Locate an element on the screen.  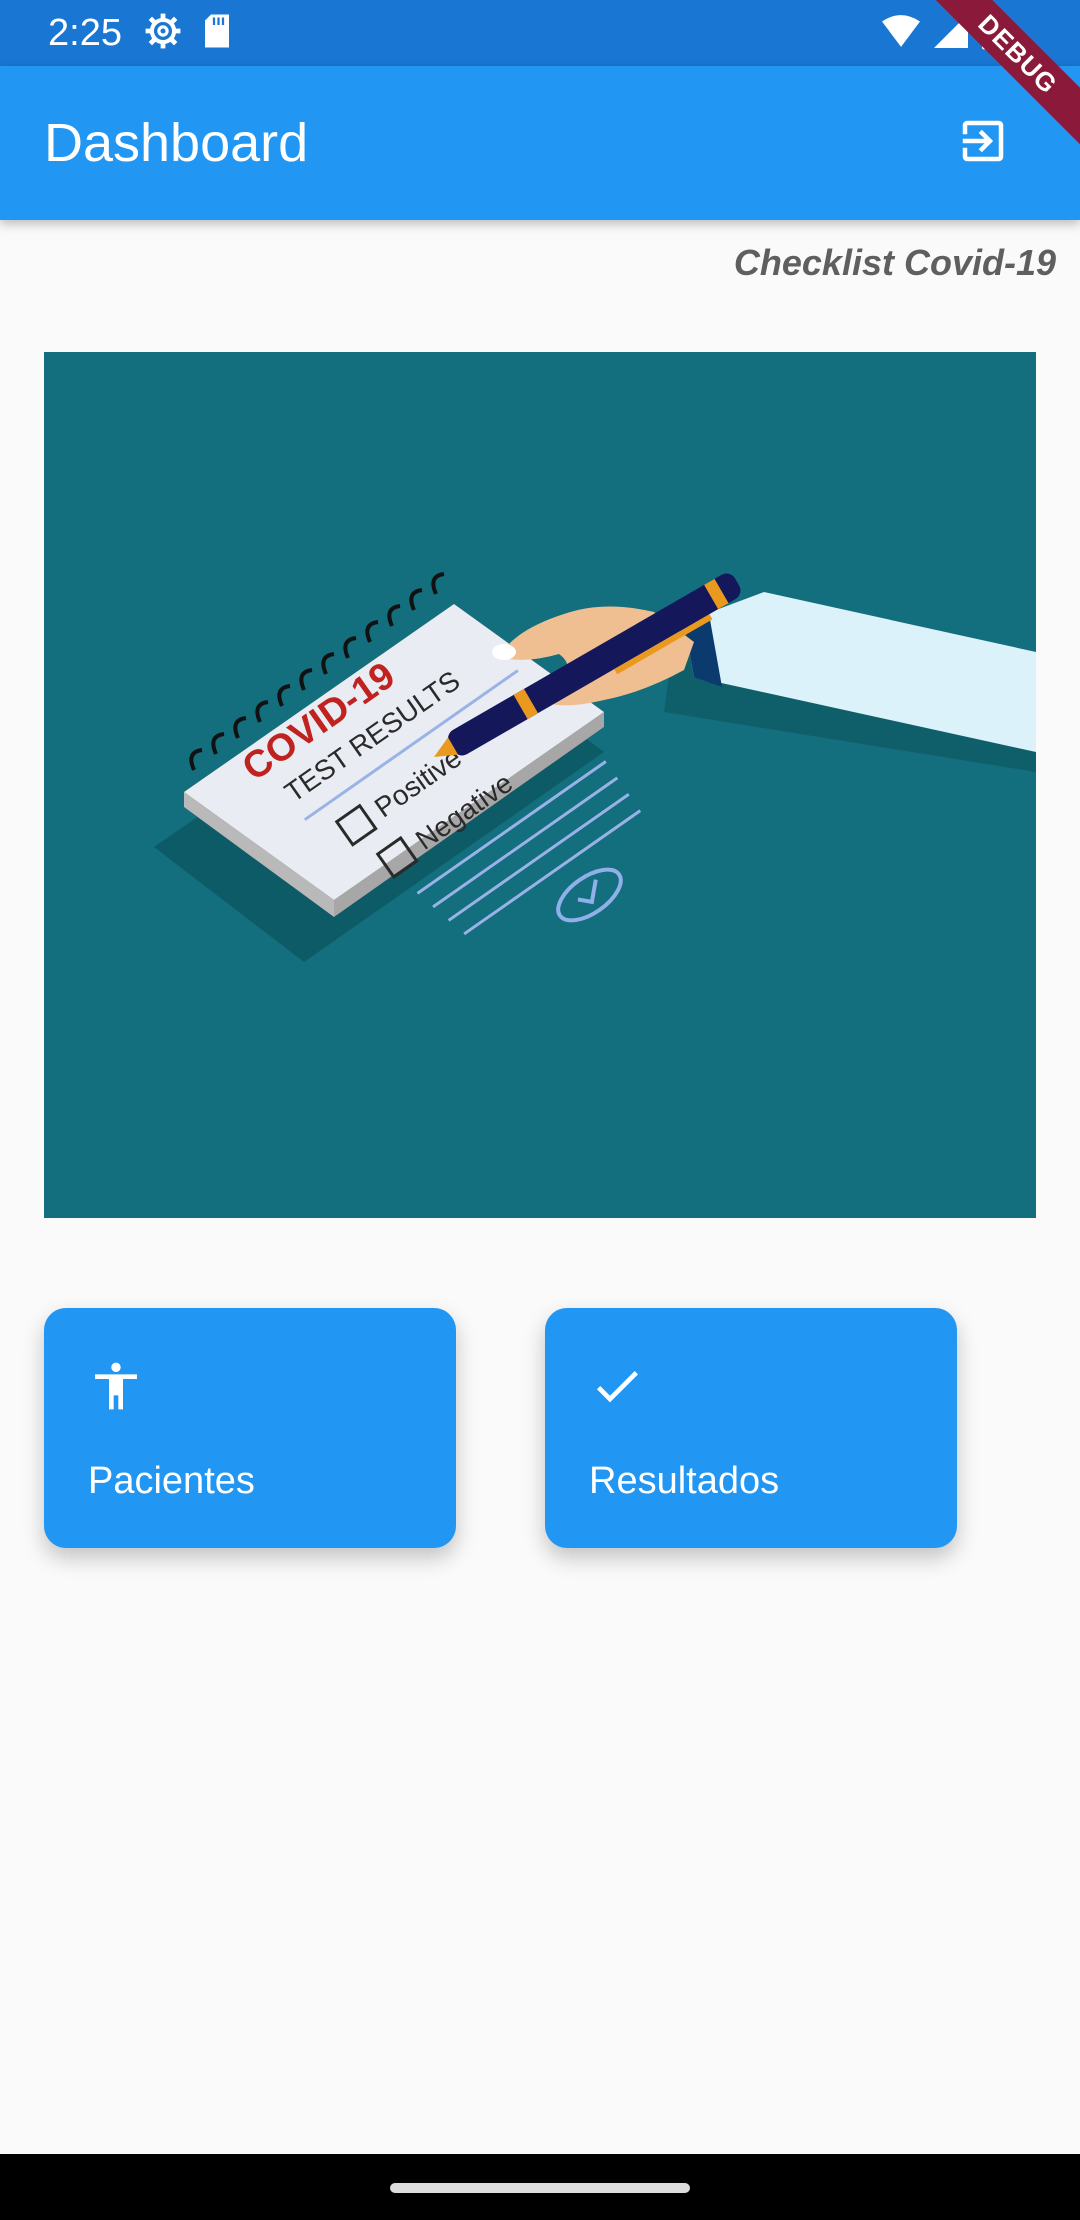
check-icon is located at coordinates (617, 1386).